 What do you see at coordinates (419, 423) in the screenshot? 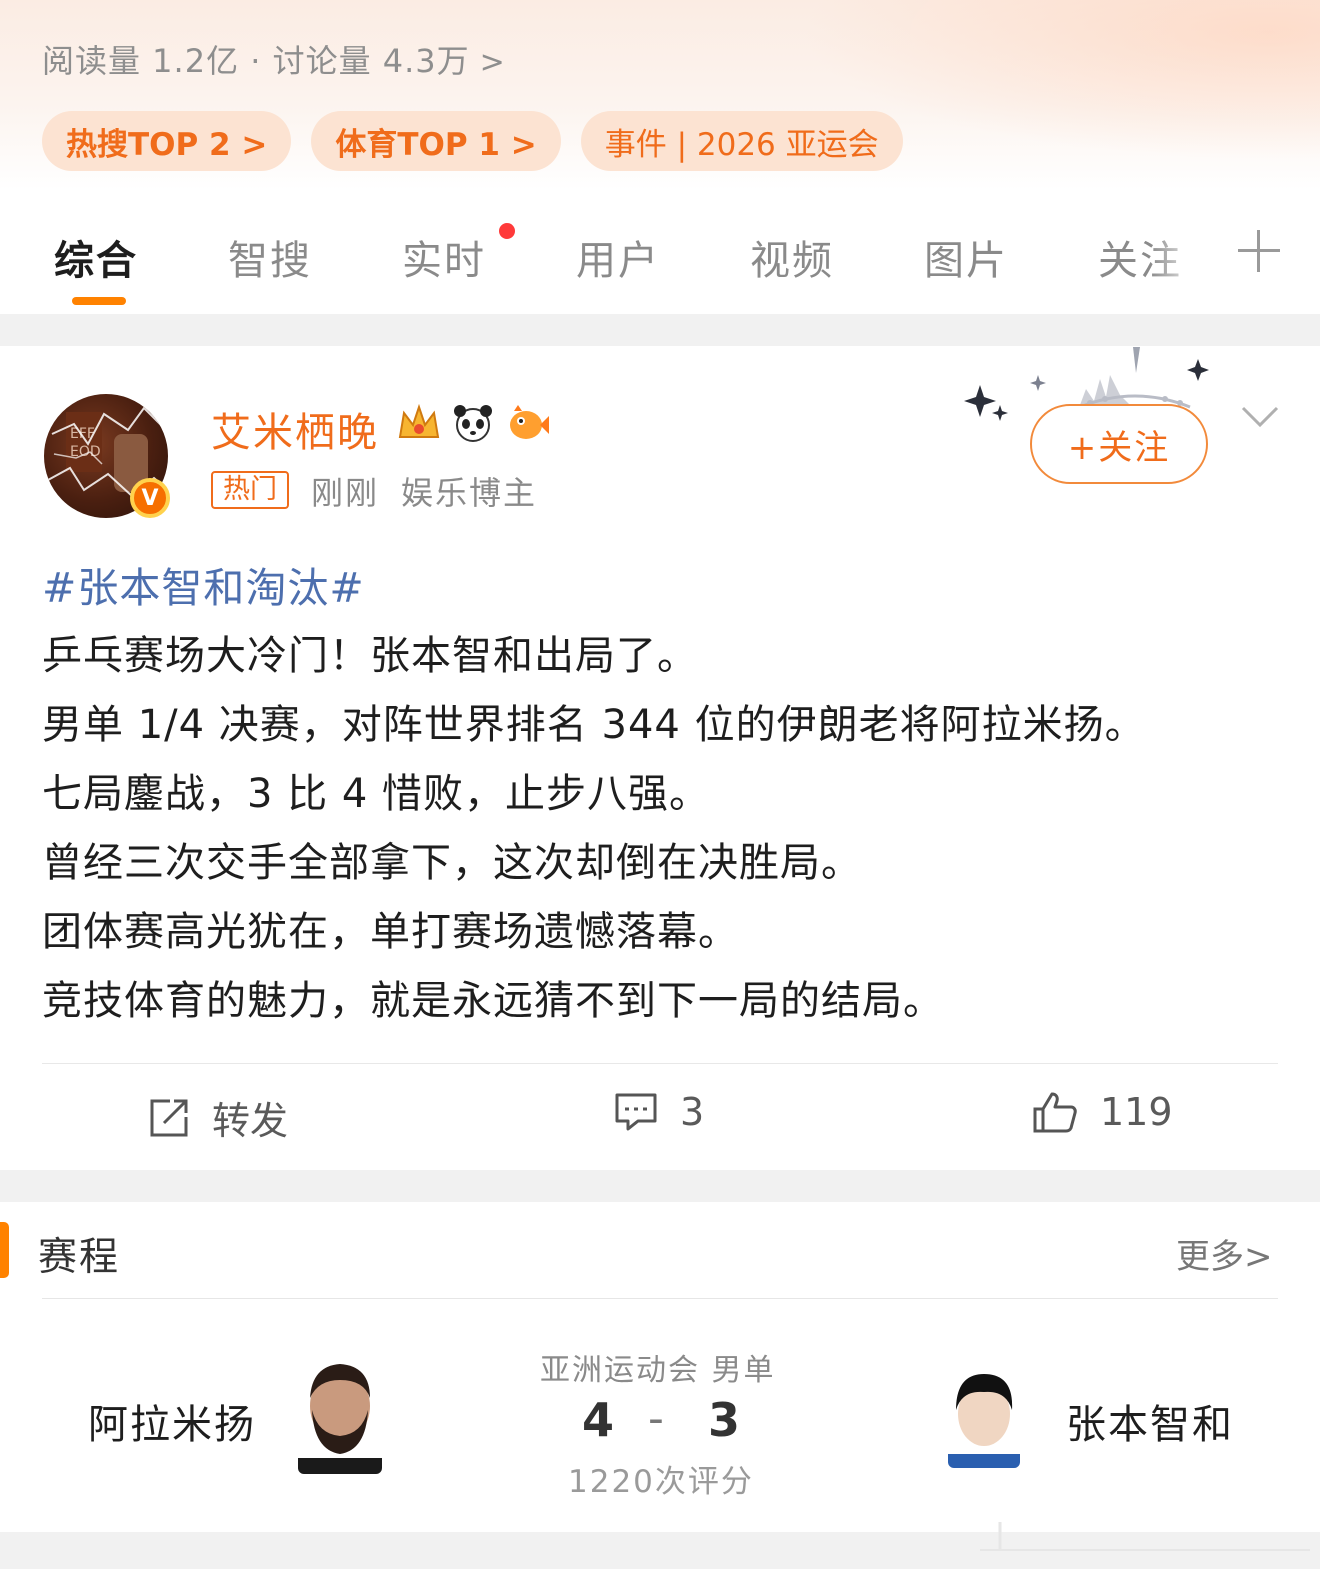
I see `crown-badge-icon` at bounding box center [419, 423].